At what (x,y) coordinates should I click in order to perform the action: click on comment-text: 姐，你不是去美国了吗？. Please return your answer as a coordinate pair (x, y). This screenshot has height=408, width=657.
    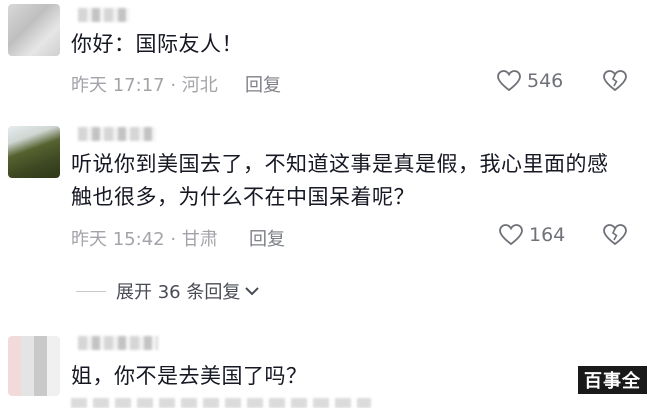
    Looking at the image, I should click on (189, 376).